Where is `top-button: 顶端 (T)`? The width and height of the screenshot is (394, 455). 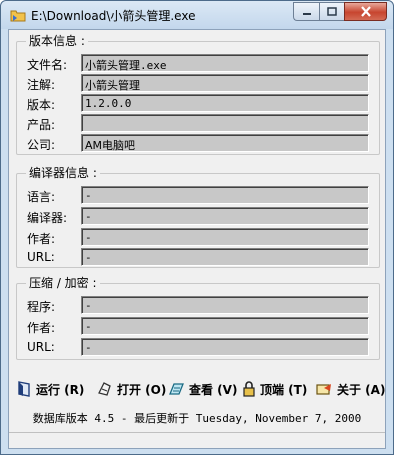
top-button: 顶端 (T) is located at coordinates (275, 389).